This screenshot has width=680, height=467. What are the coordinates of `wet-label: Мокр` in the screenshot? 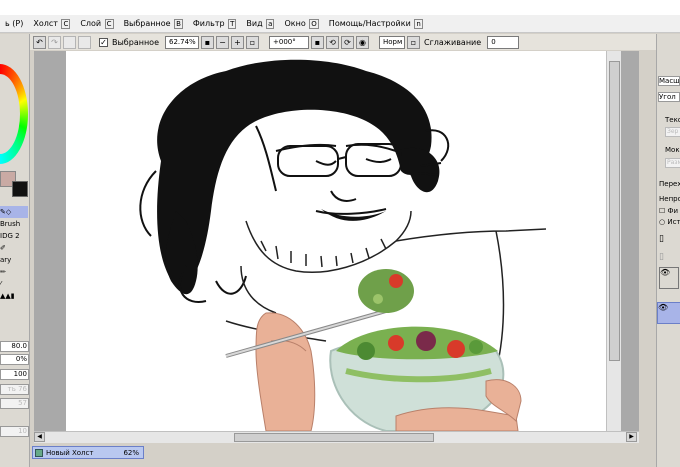 It's located at (672, 150).